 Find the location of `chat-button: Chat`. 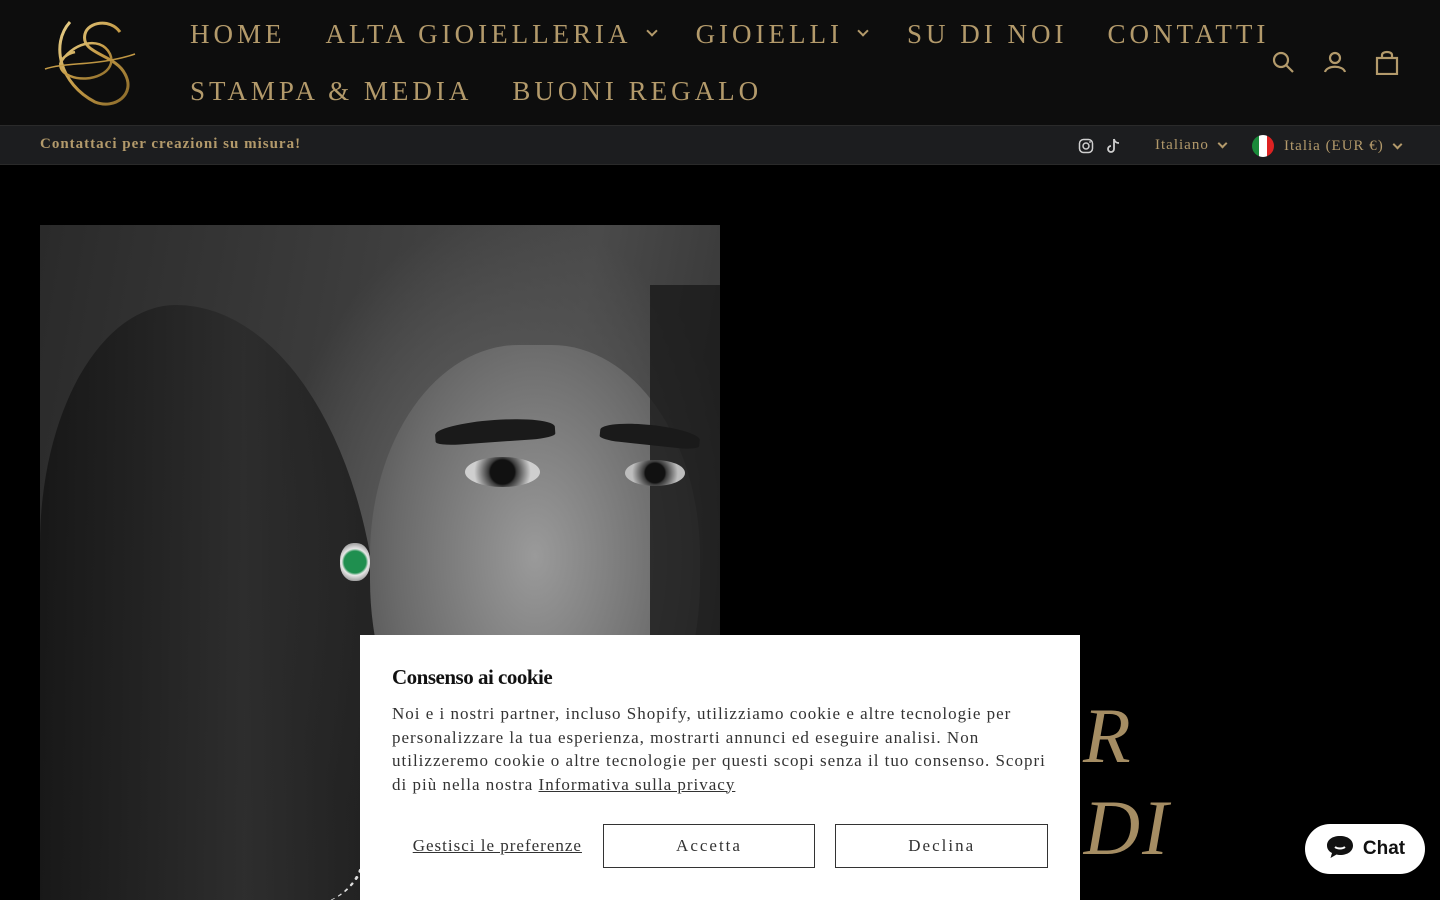

chat-button: Chat is located at coordinates (1365, 849).